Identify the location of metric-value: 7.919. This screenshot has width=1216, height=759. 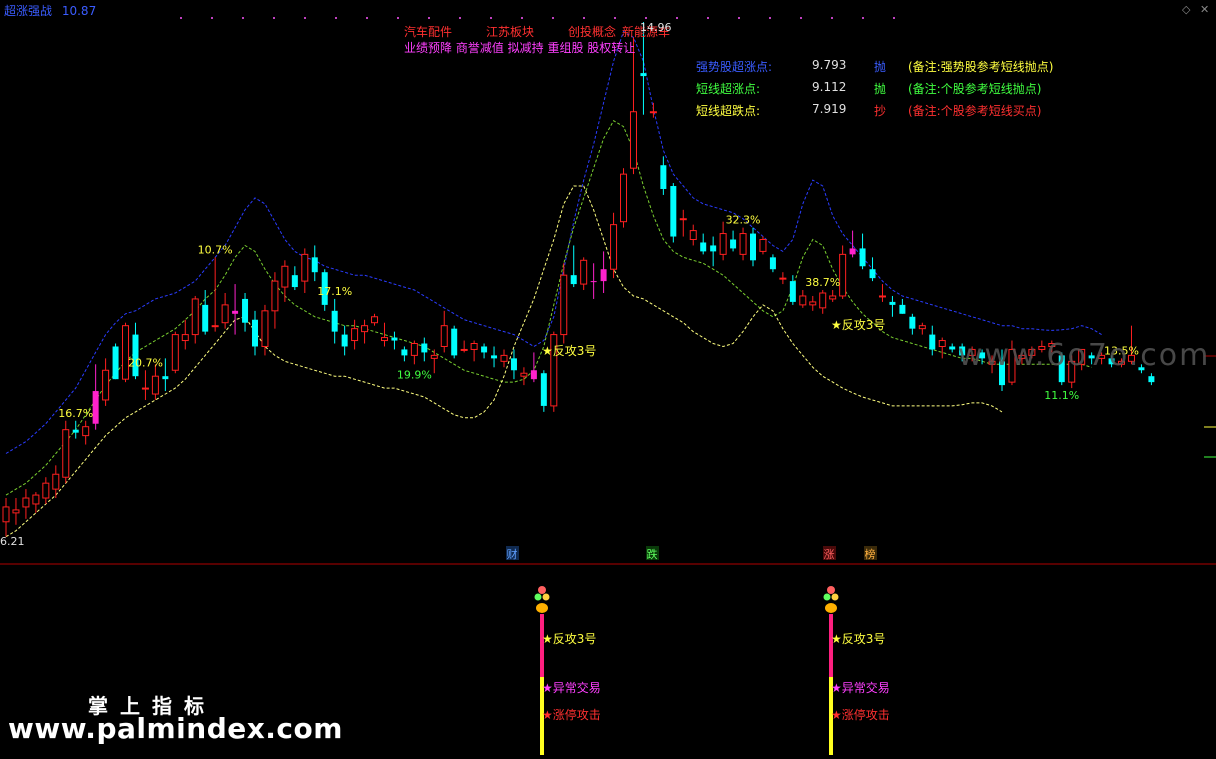
(829, 109).